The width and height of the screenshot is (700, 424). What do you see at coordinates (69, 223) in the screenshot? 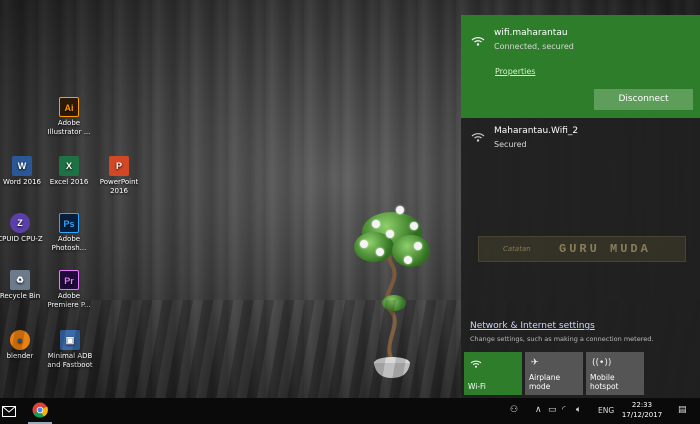
I see `photoshop-icon: Ps` at bounding box center [69, 223].